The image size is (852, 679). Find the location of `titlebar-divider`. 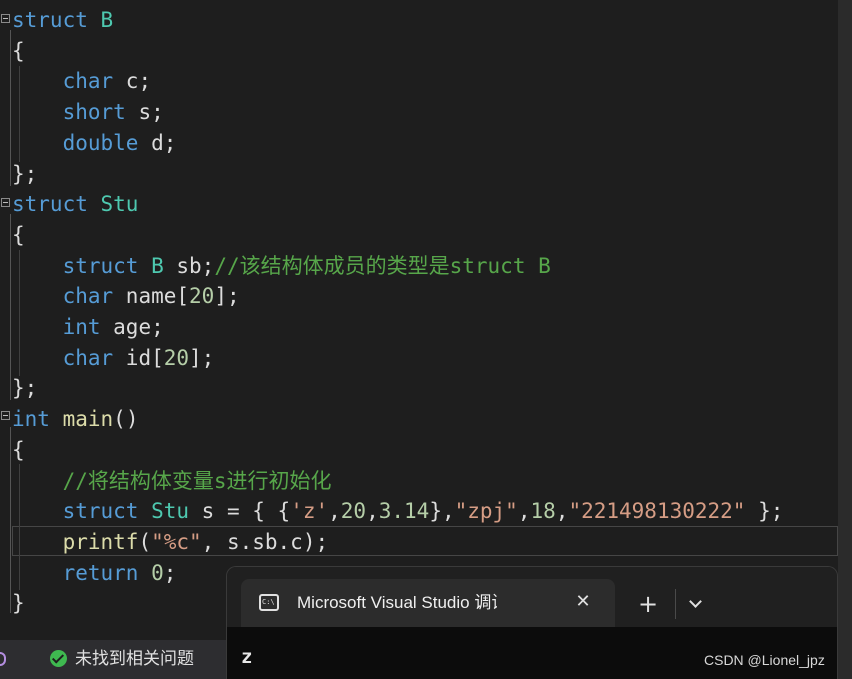

titlebar-divider is located at coordinates (675, 604).